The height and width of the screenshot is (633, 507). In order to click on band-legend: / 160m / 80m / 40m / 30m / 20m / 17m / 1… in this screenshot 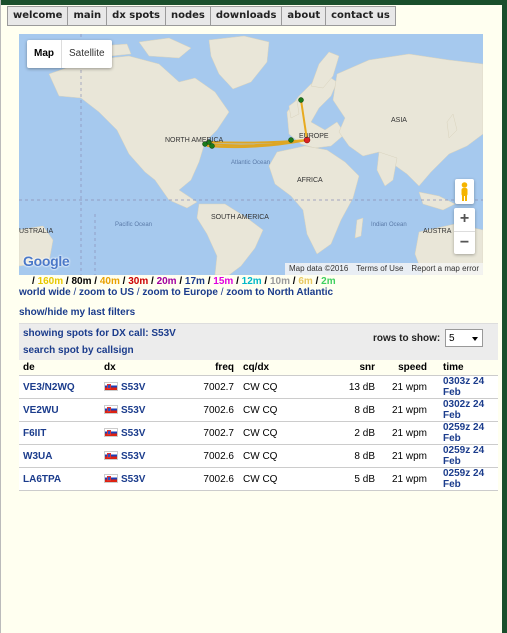, I will do `click(184, 281)`.